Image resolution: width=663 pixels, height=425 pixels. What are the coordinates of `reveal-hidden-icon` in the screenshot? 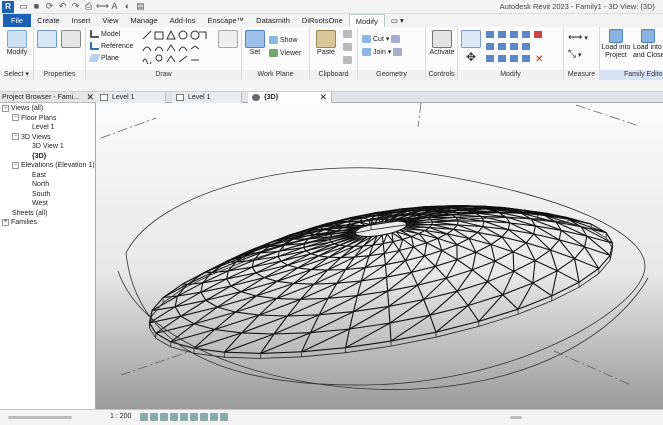 It's located at (214, 417).